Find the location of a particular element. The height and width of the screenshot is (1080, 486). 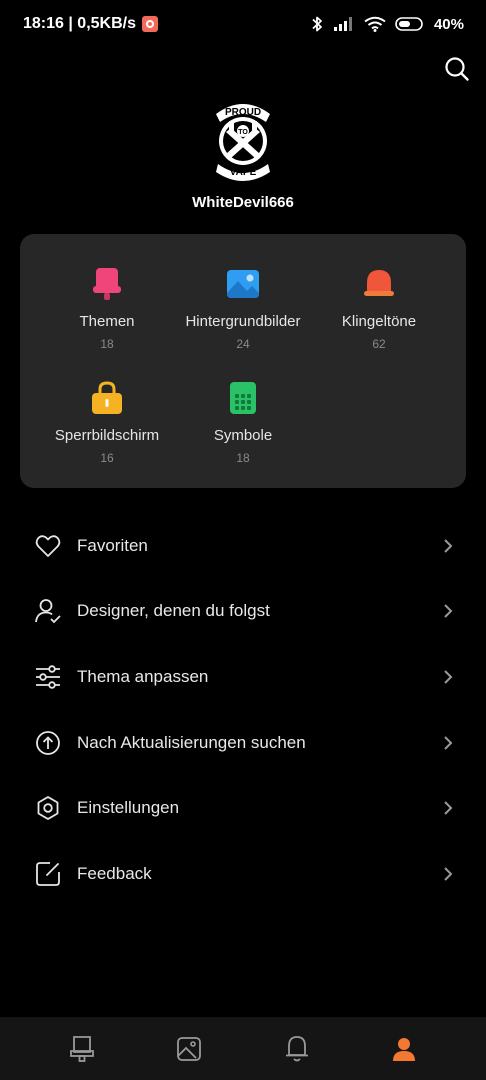

bell-icon is located at coordinates (379, 283).